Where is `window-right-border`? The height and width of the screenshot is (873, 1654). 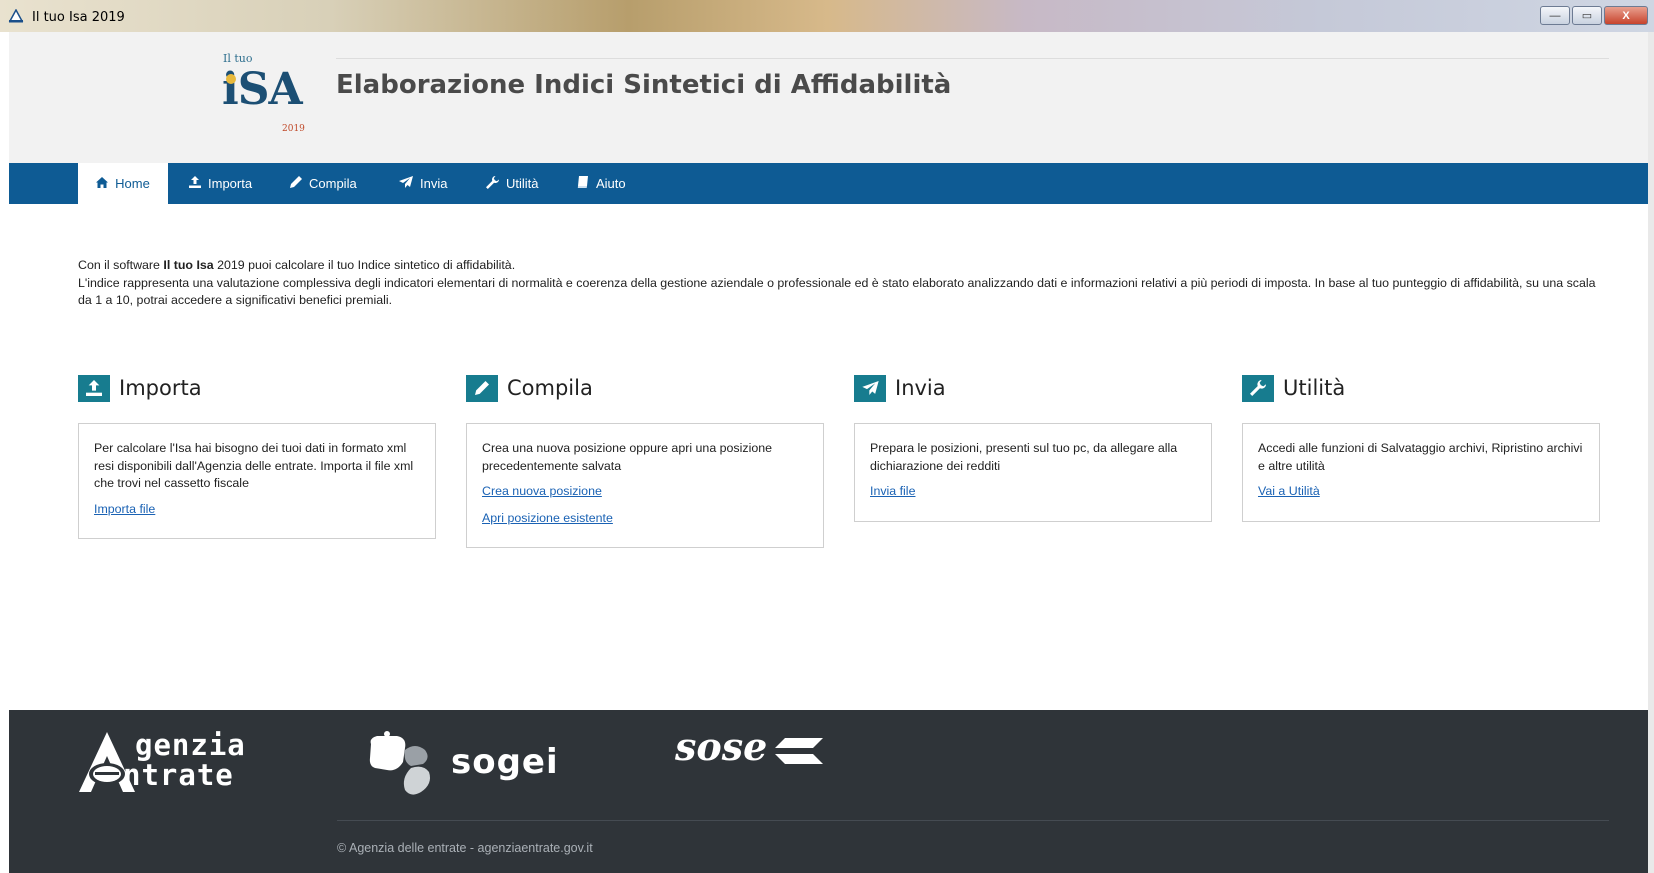 window-right-border is located at coordinates (1651, 452).